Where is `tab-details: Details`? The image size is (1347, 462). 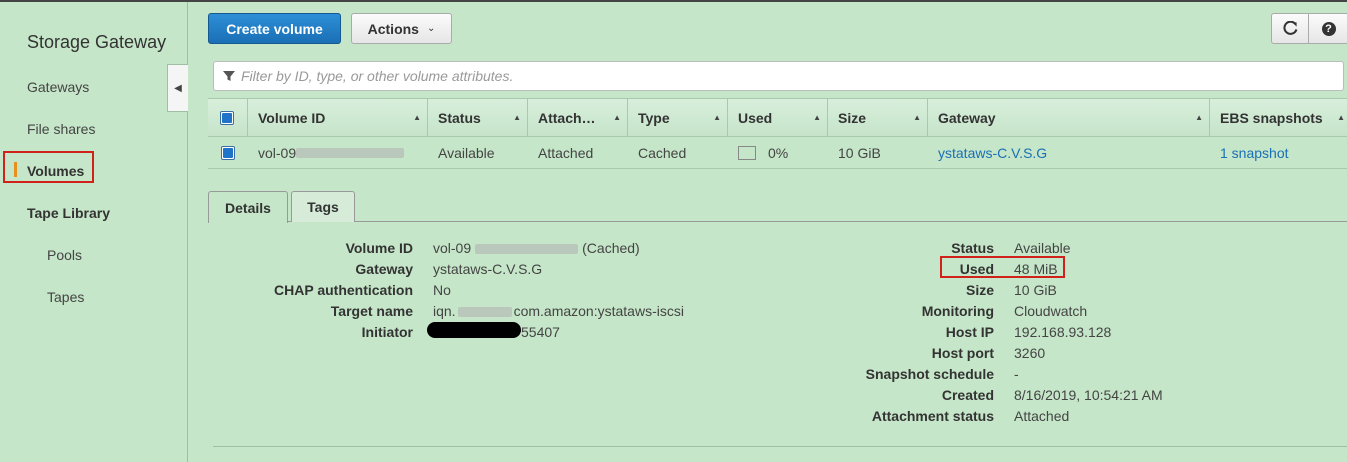
tab-details: Details is located at coordinates (248, 207).